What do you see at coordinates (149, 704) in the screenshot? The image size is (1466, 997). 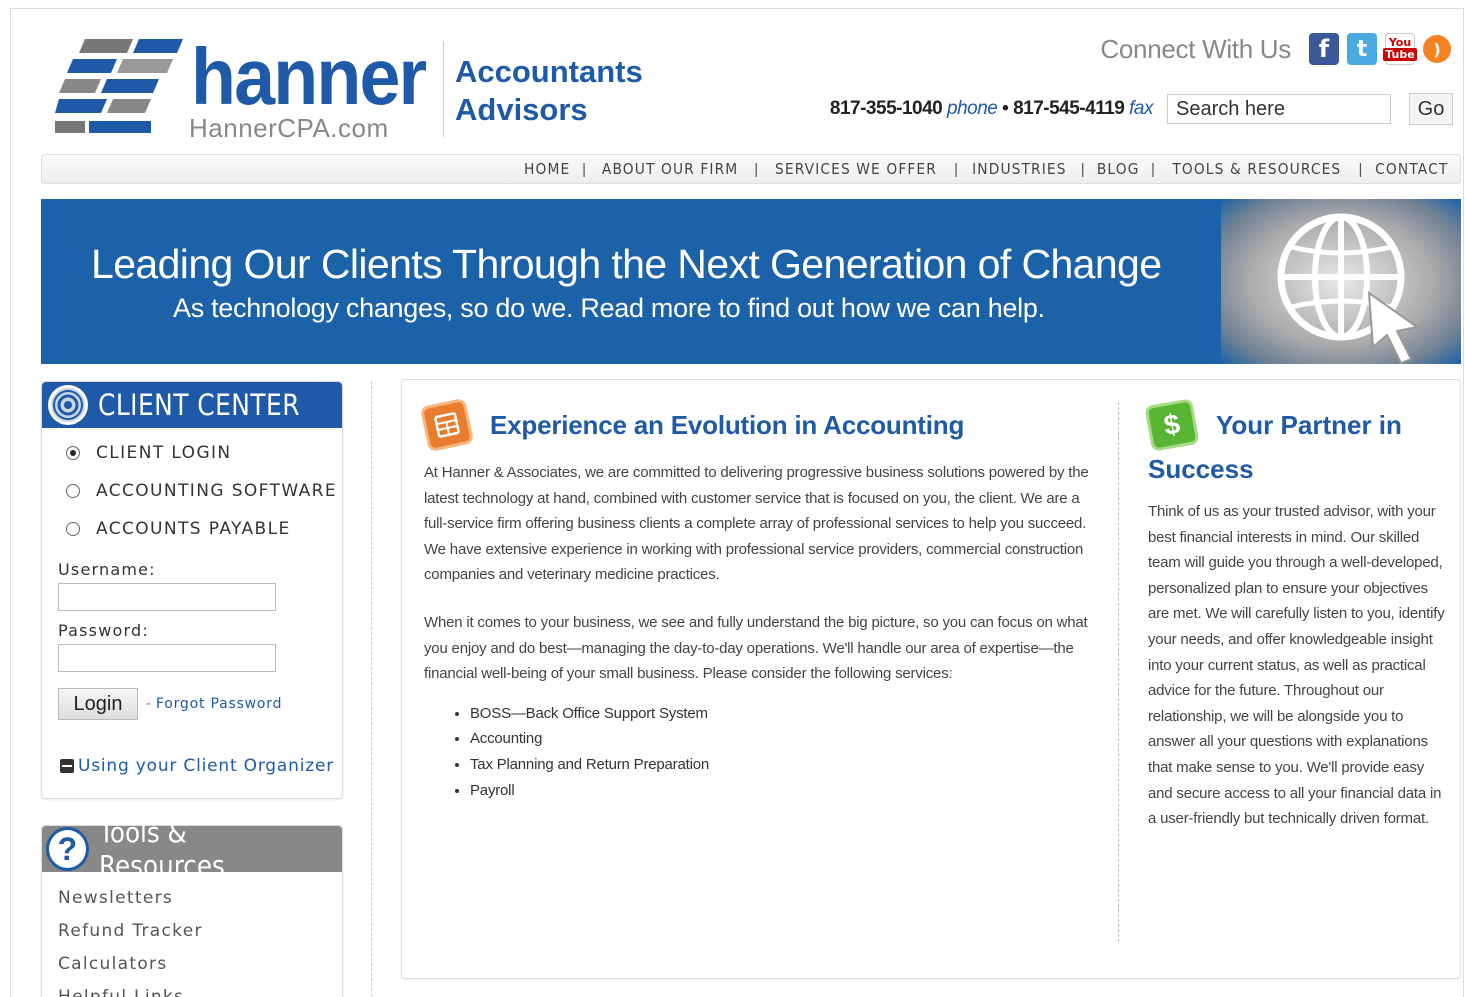 I see `forgot-dash: -` at bounding box center [149, 704].